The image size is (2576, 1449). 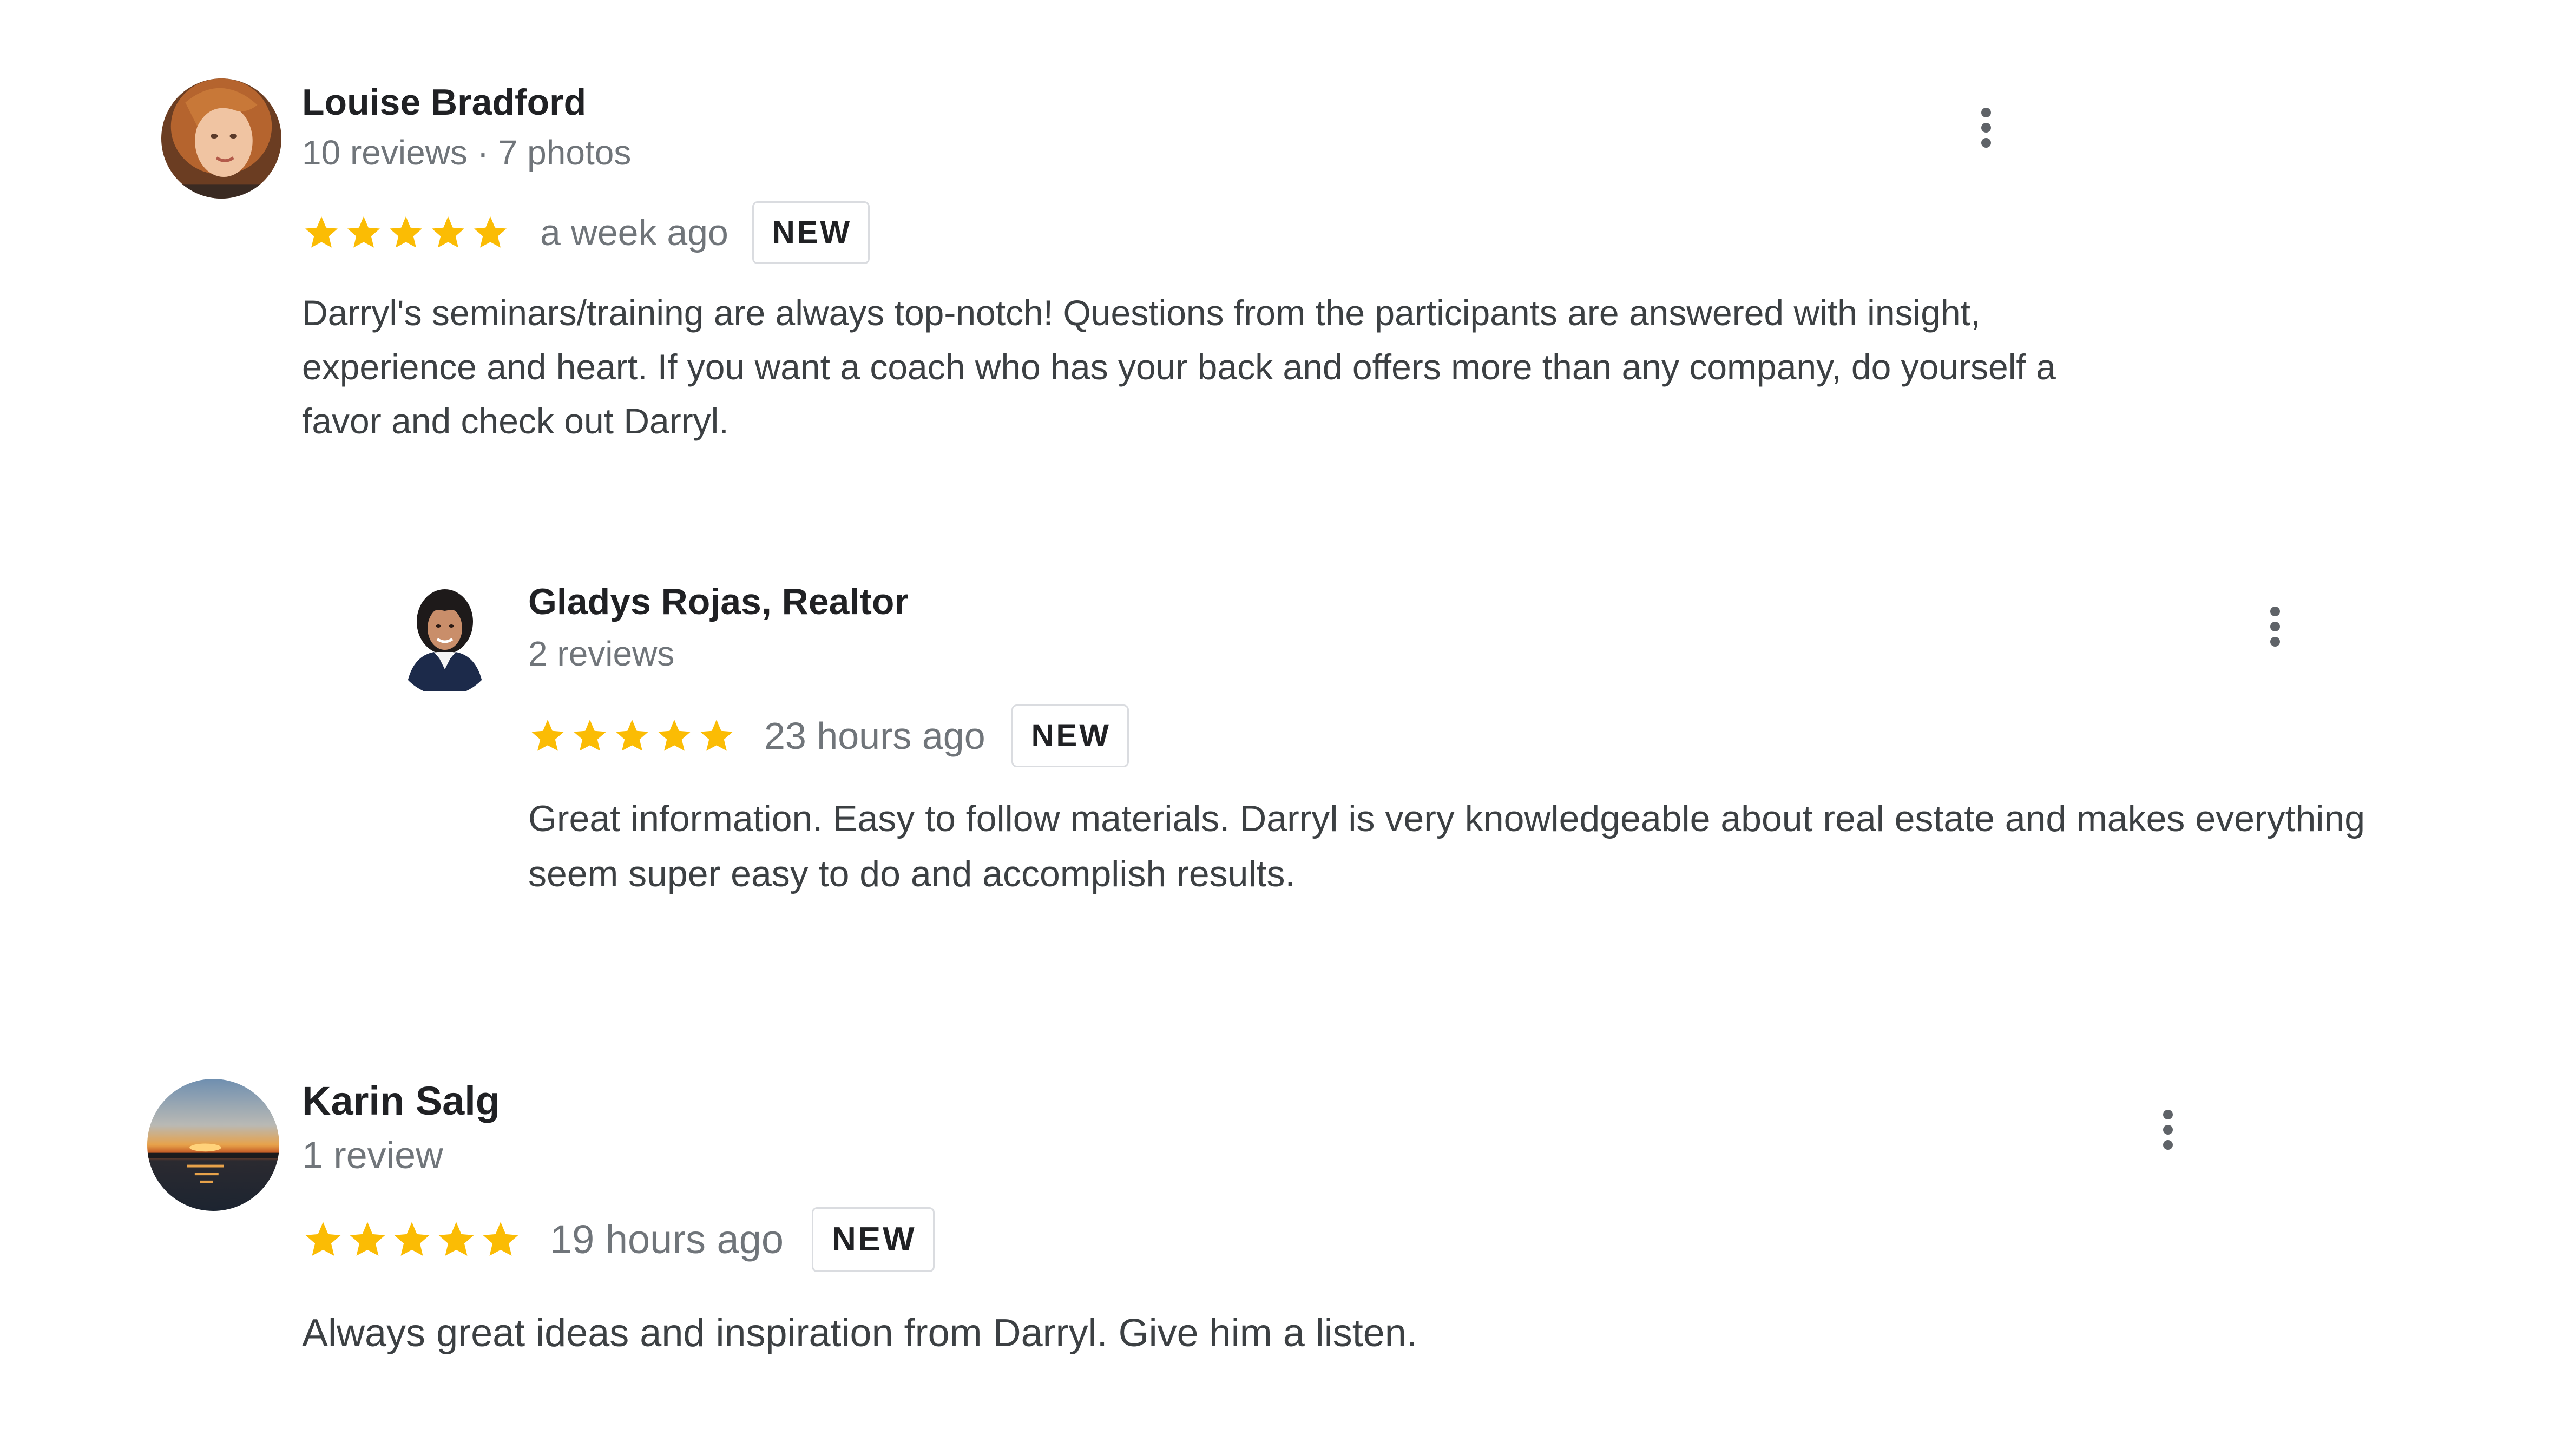 I want to click on rating-row: 19 hours ago NEW, so click(x=618, y=1240).